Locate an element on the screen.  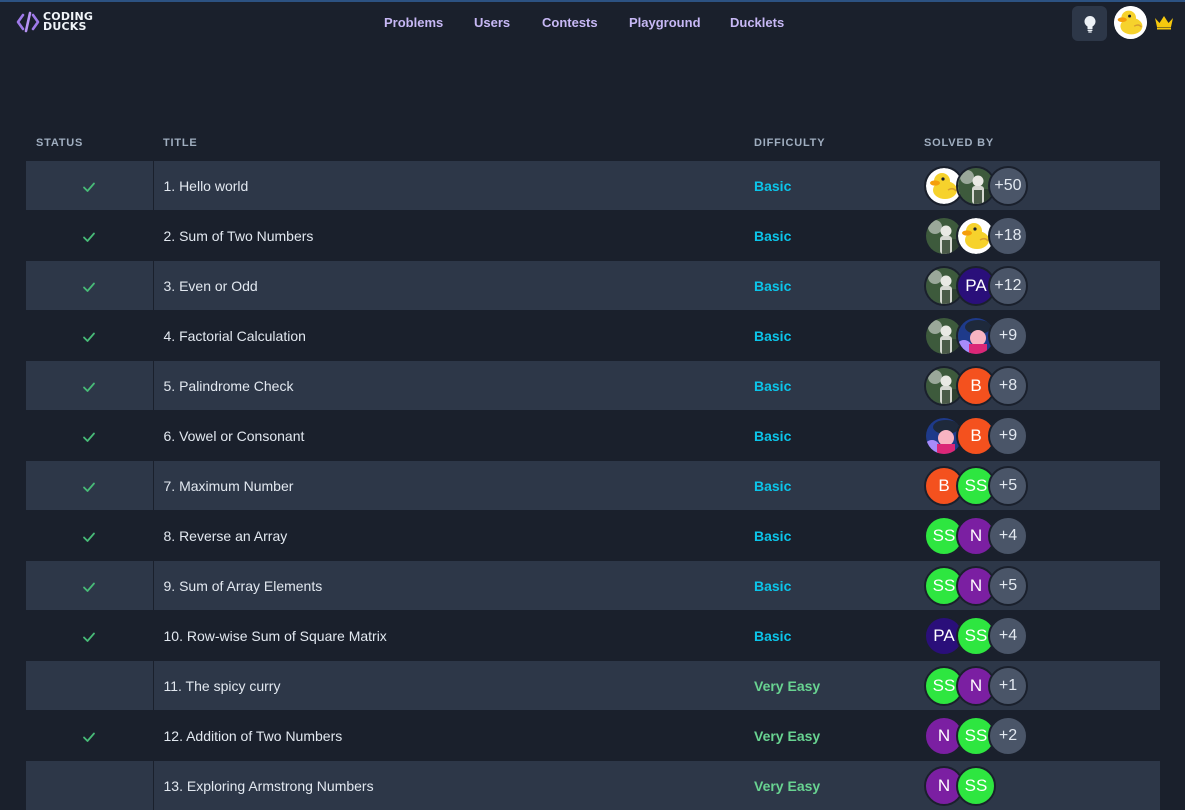
solver-avatar-group: SSN+4 is located at coordinates (1037, 536).